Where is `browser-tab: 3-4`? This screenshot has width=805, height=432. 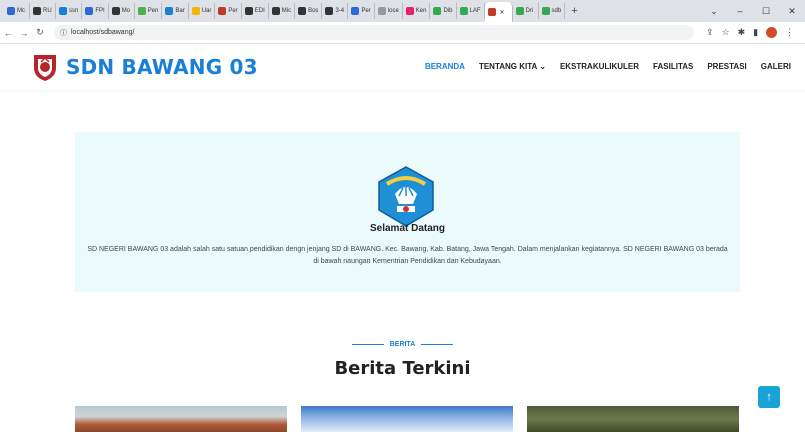 browser-tab: 3-4 is located at coordinates (335, 11).